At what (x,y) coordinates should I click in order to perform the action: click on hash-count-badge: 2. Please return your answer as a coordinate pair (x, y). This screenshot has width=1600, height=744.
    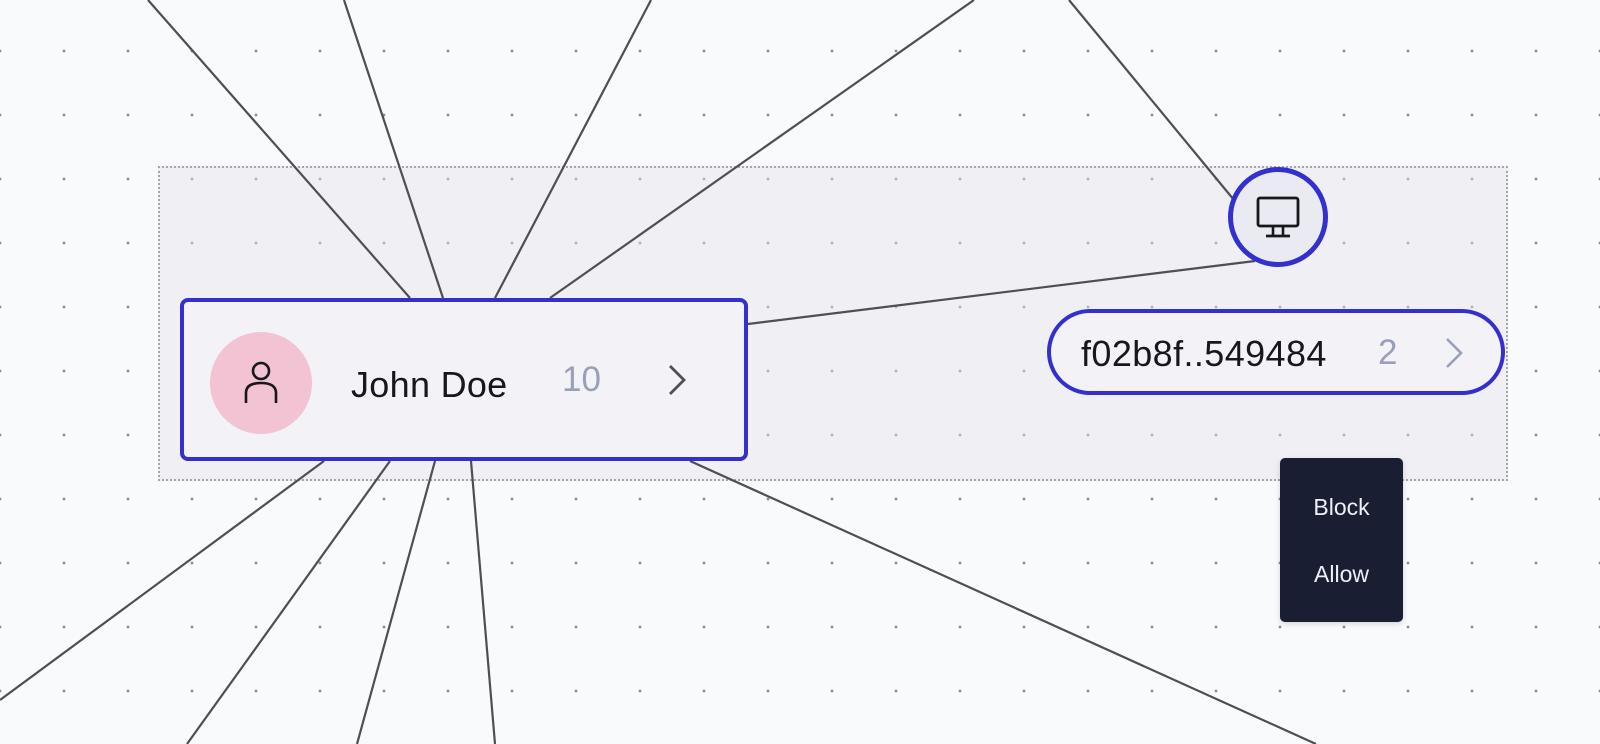
    Looking at the image, I should click on (1388, 352).